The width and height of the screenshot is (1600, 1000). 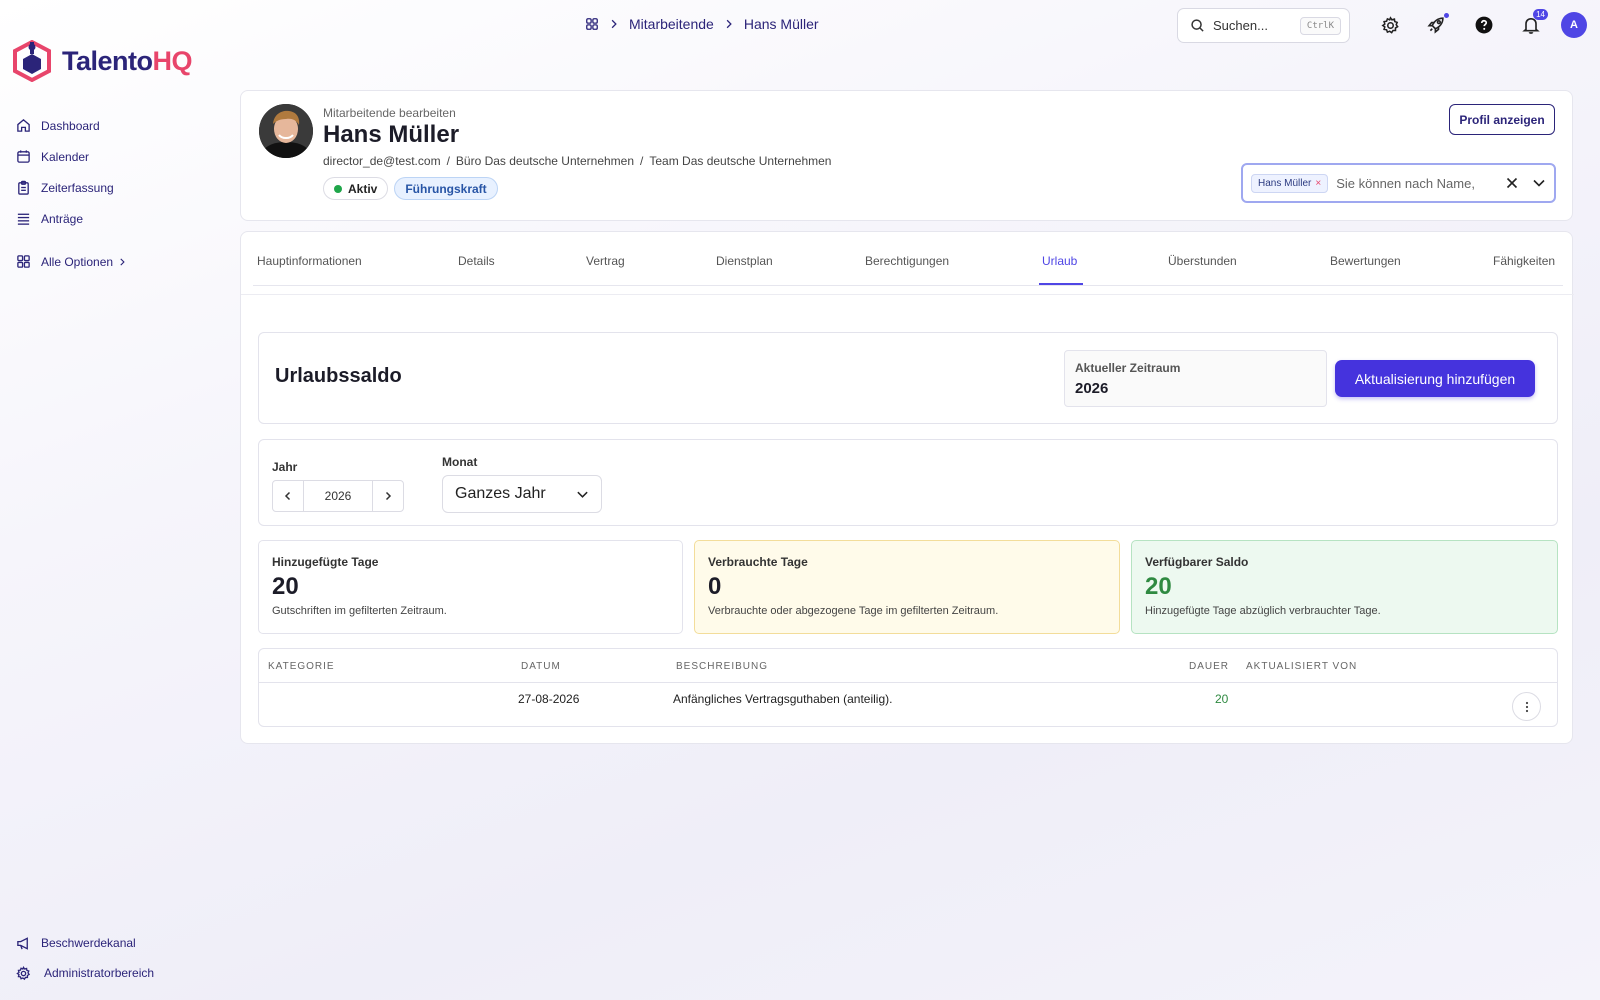 What do you see at coordinates (99, 973) in the screenshot?
I see `sidebar-item-label: Administratorbereich` at bounding box center [99, 973].